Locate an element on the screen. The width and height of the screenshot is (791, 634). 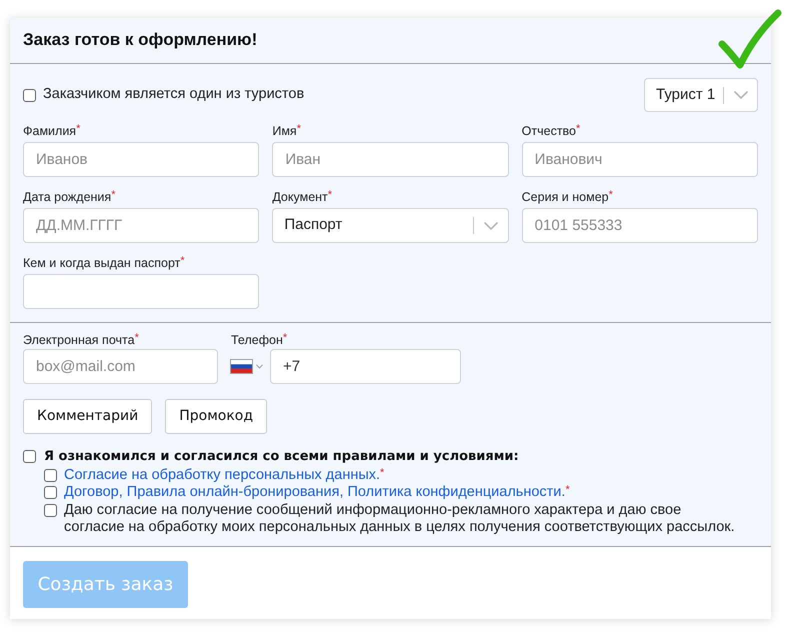
checkmark-icon is located at coordinates (749, 39).